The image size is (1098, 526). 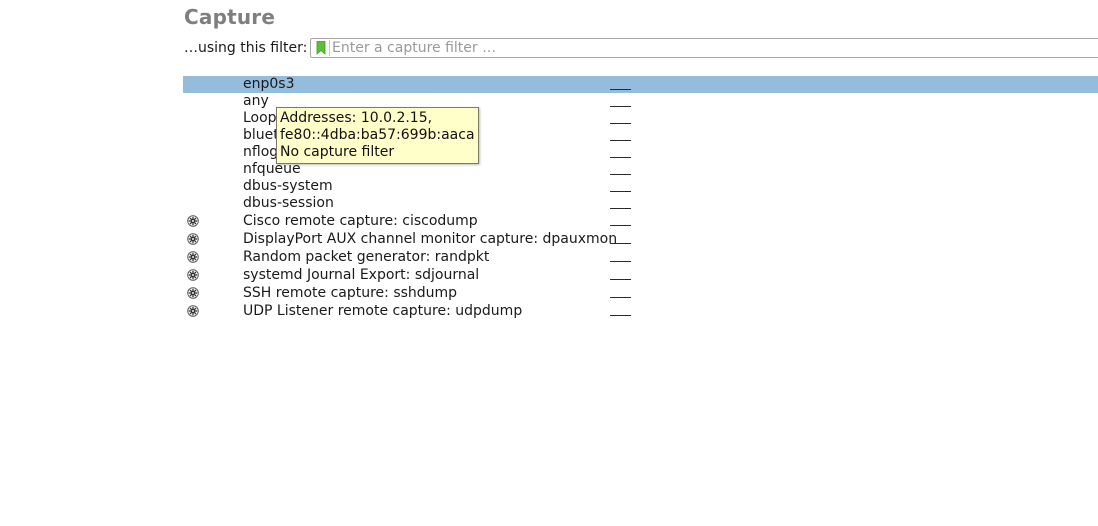 I want to click on interface-name: Cisco remote capture: ciscodump, so click(x=360, y=221).